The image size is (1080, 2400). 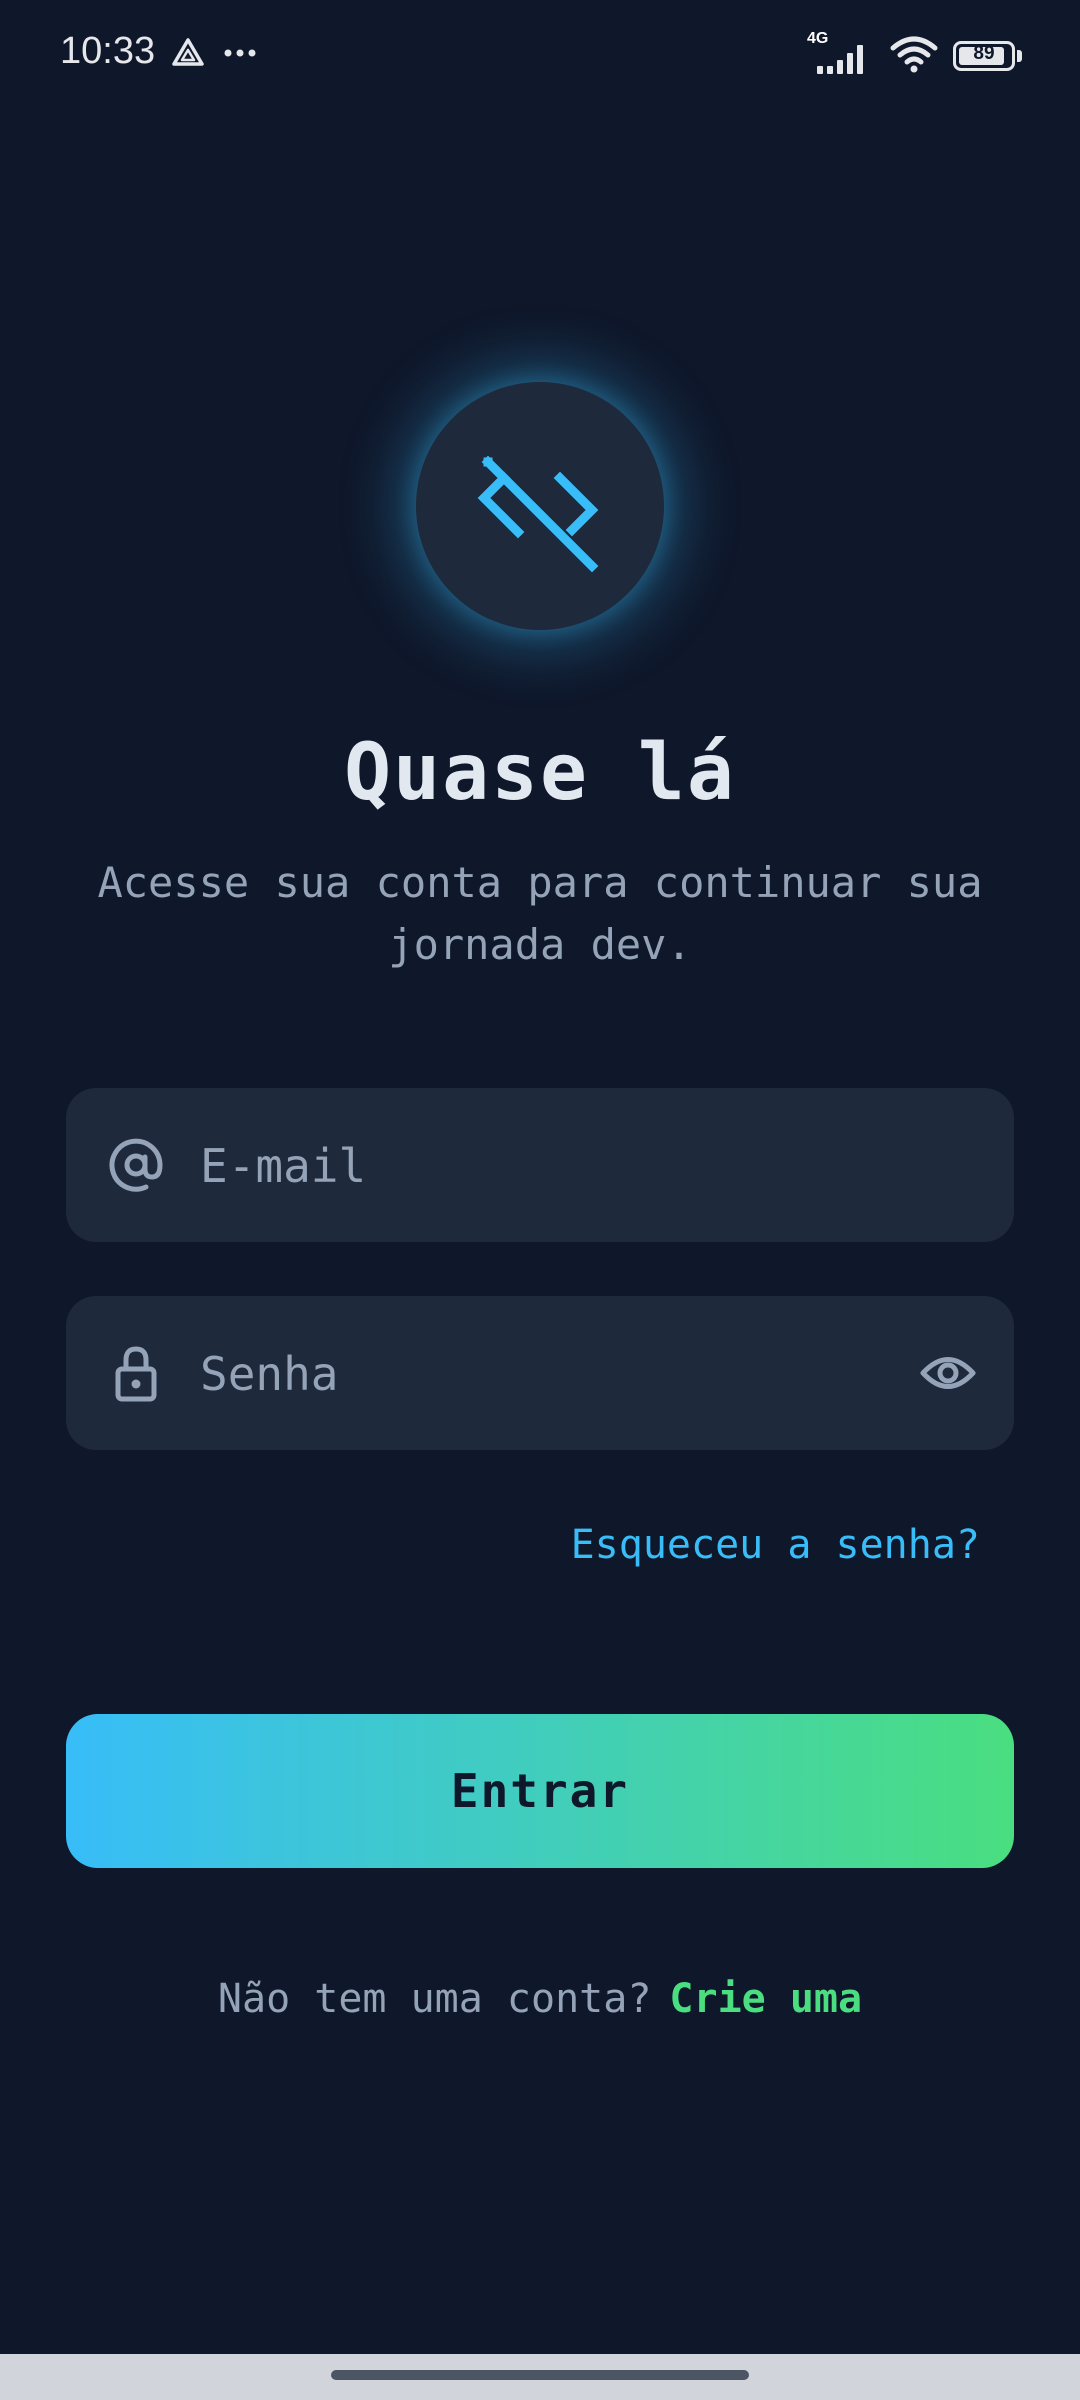 What do you see at coordinates (540, 2375) in the screenshot?
I see `home-gesture-handle` at bounding box center [540, 2375].